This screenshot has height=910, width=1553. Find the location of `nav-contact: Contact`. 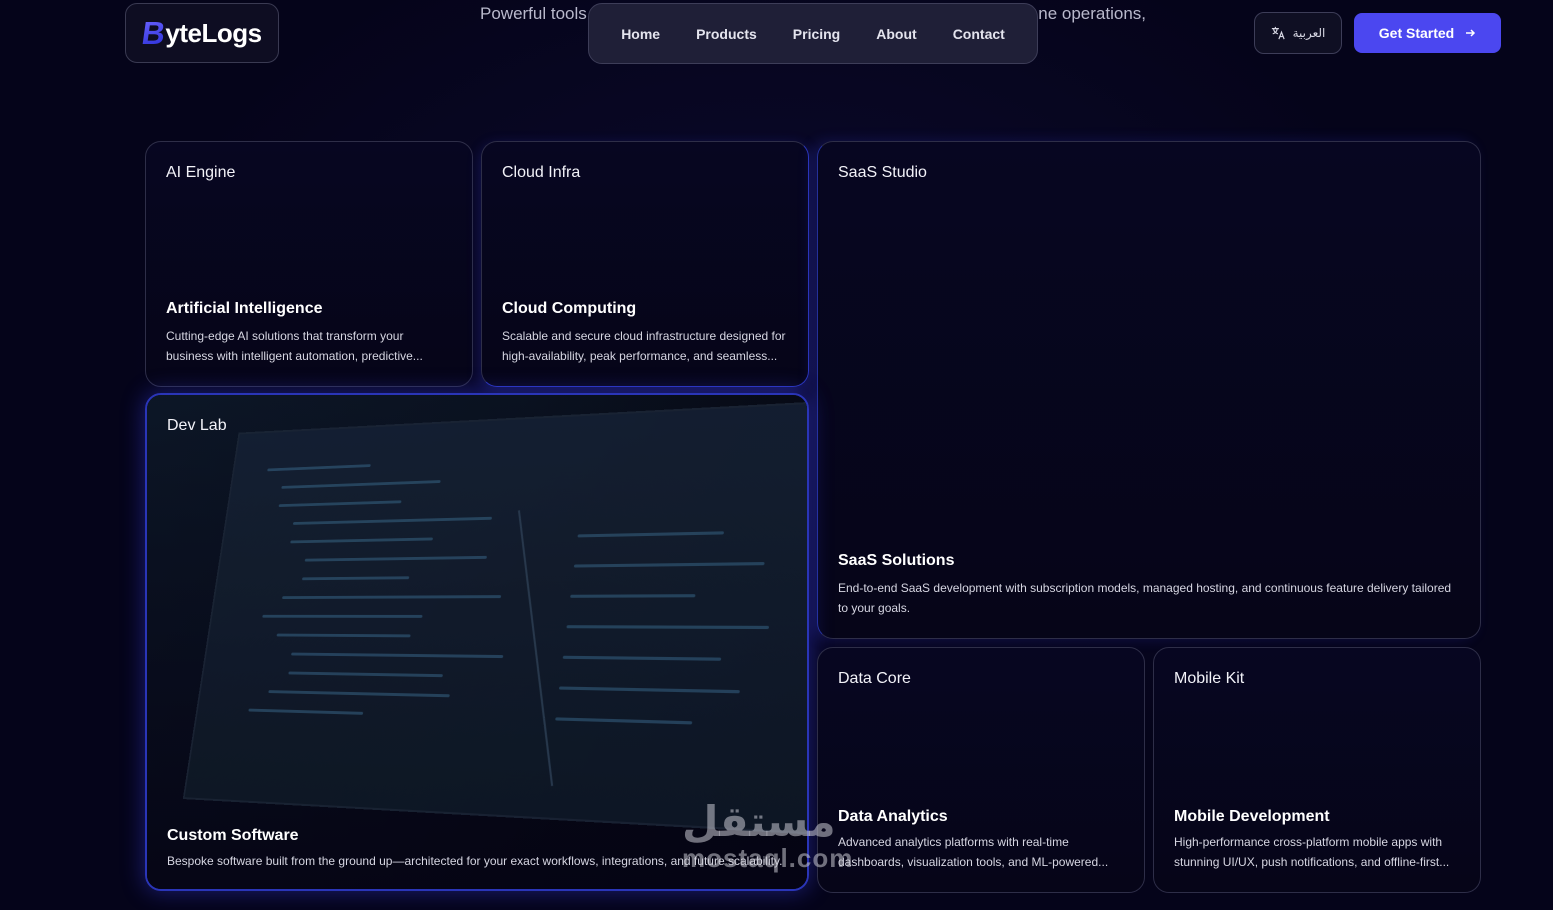

nav-contact: Contact is located at coordinates (979, 34).